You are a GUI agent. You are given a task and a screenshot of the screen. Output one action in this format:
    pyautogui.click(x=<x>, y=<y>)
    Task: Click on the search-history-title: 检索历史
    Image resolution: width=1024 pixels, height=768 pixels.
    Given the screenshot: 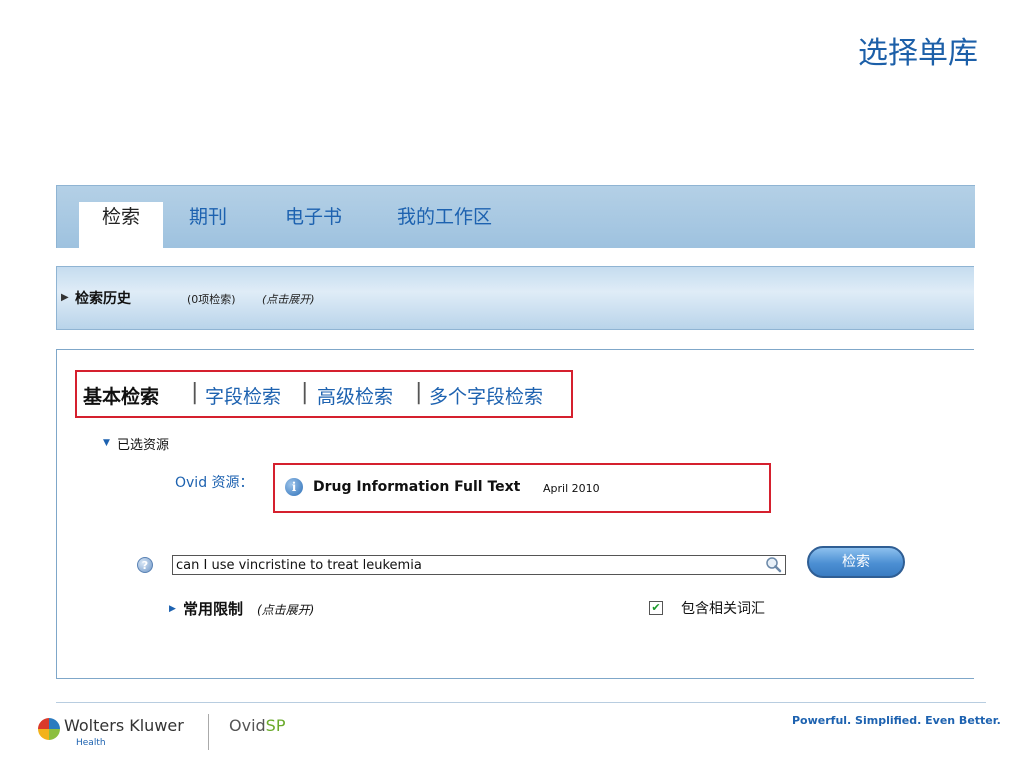 What is the action you would take?
    pyautogui.click(x=103, y=299)
    